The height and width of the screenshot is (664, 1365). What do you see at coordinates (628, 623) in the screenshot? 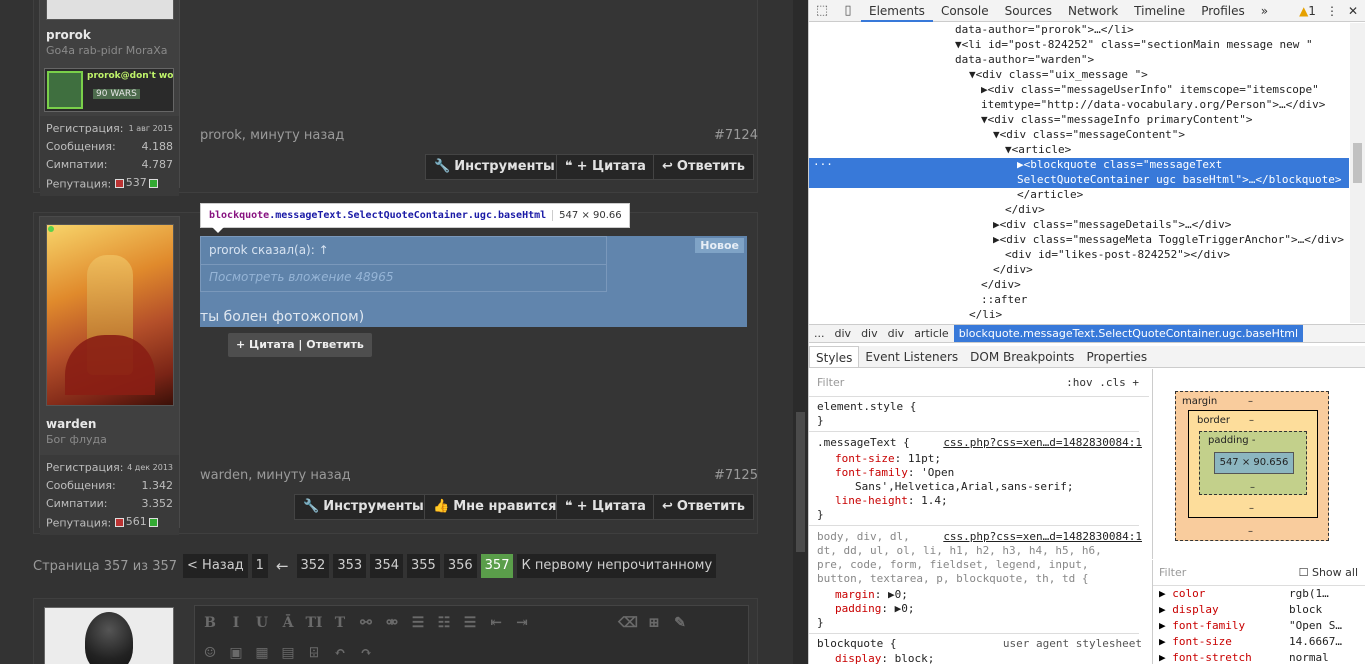
I see `eraser-button: ⌫` at bounding box center [628, 623].